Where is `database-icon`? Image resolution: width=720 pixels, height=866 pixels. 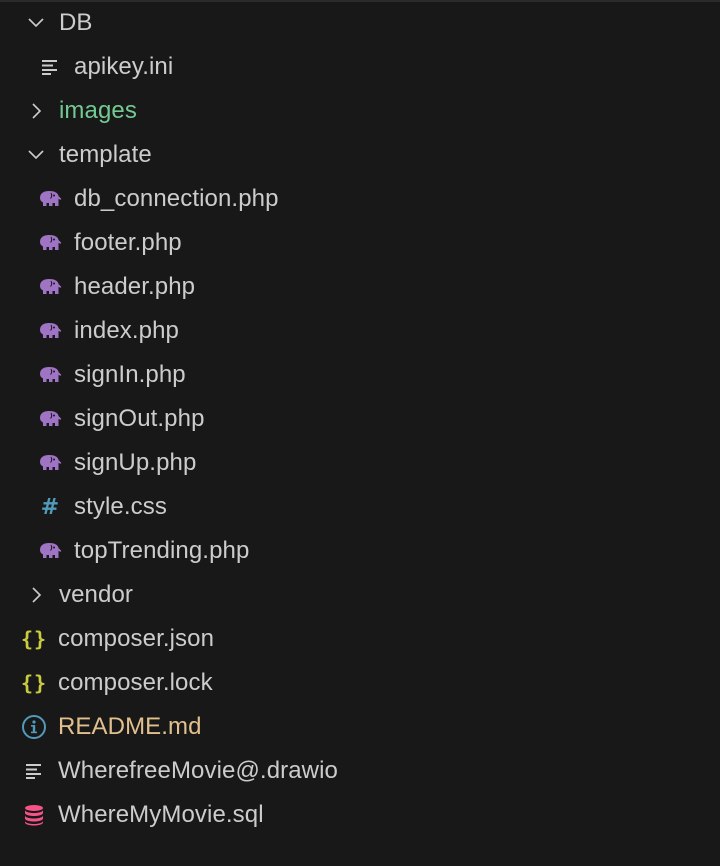
database-icon is located at coordinates (34, 815).